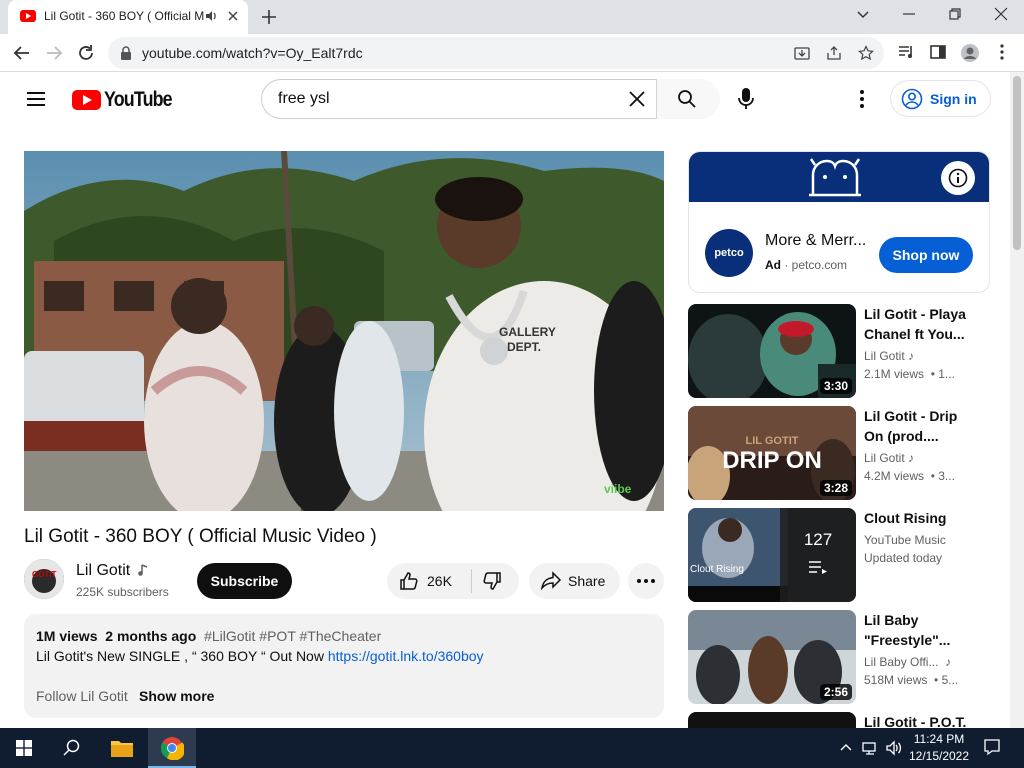 The image size is (1024, 768). I want to click on related-thumbnail: 3:30, so click(772, 351).